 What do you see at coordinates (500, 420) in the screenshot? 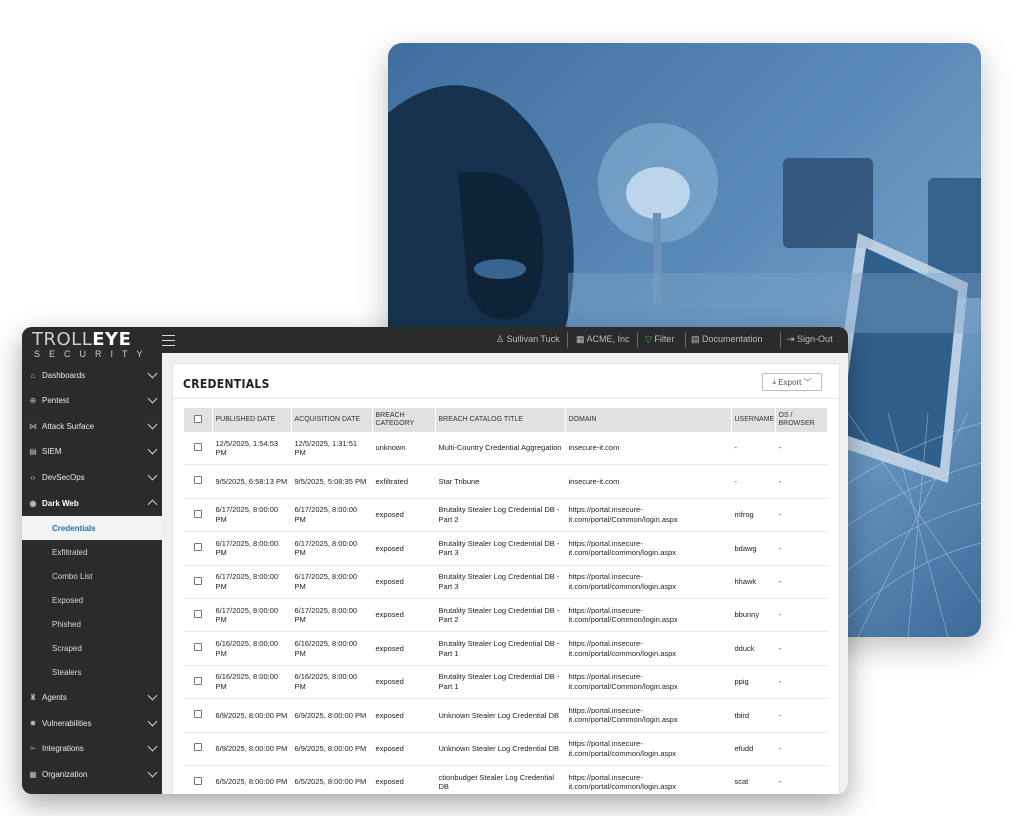
I see `column-header-breach-catalog-title: BREACH CATALOG TITLE` at bounding box center [500, 420].